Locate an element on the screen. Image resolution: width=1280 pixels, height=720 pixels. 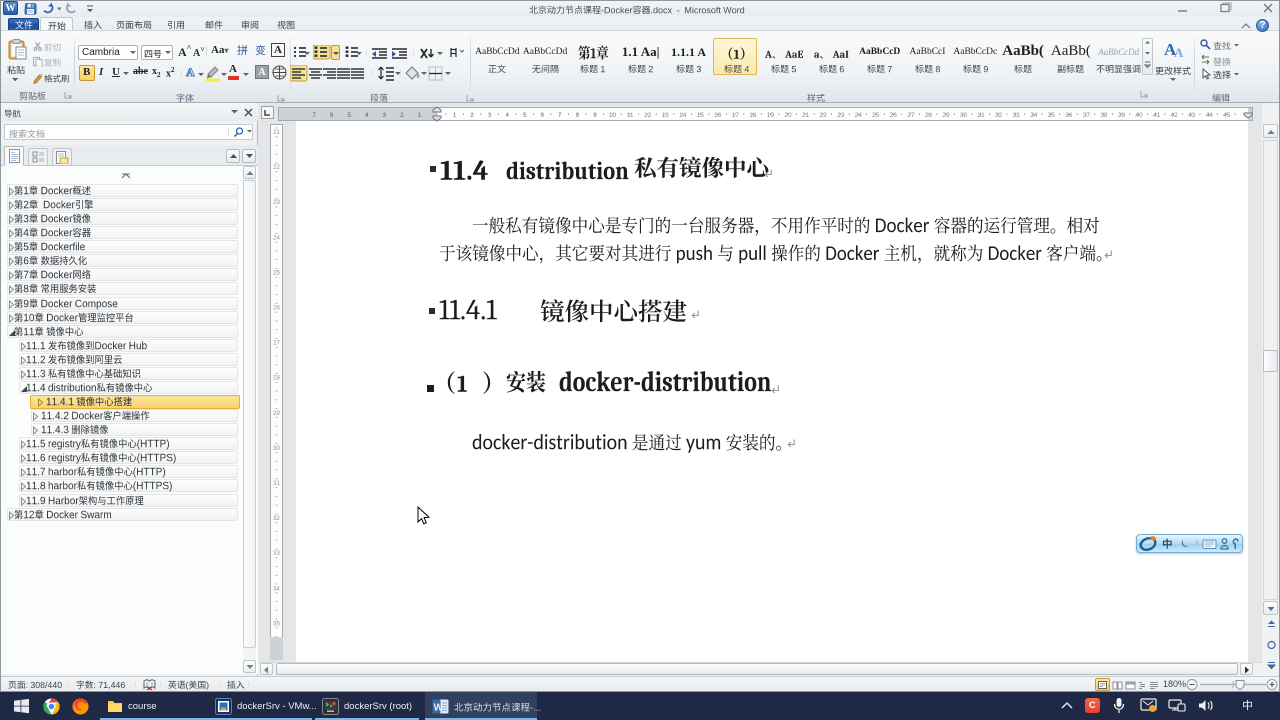
svg-text: 14 is located at coordinates (683, 115).